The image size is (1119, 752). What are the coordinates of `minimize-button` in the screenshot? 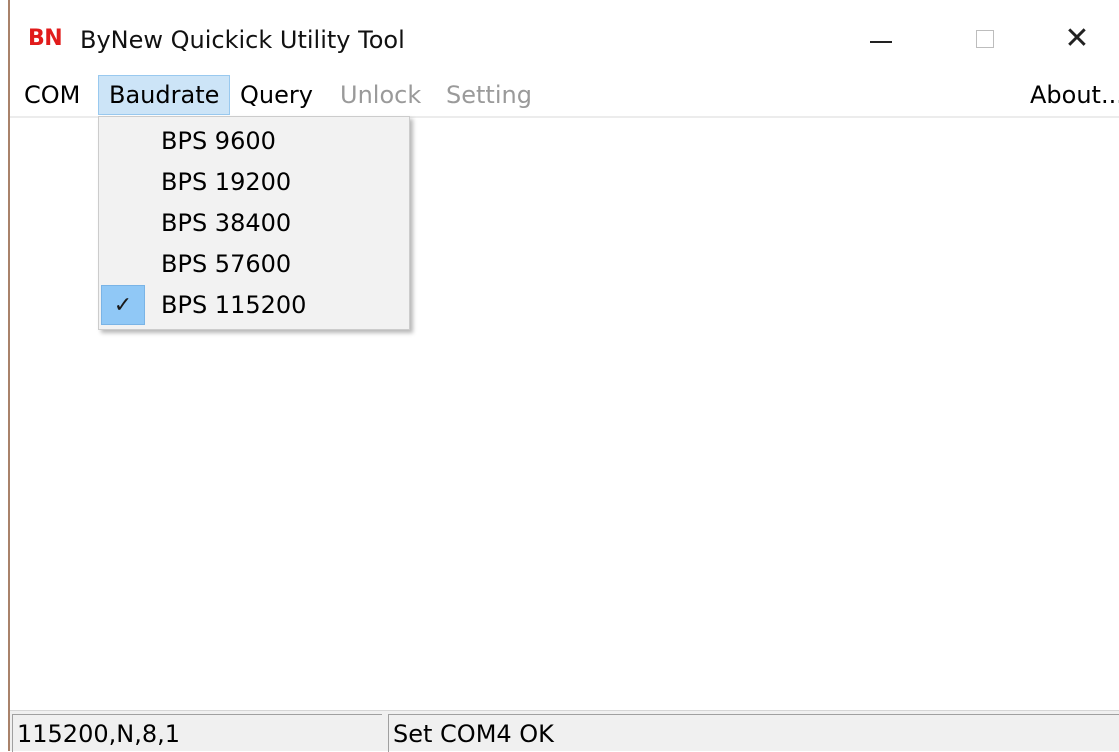 It's located at (881, 39).